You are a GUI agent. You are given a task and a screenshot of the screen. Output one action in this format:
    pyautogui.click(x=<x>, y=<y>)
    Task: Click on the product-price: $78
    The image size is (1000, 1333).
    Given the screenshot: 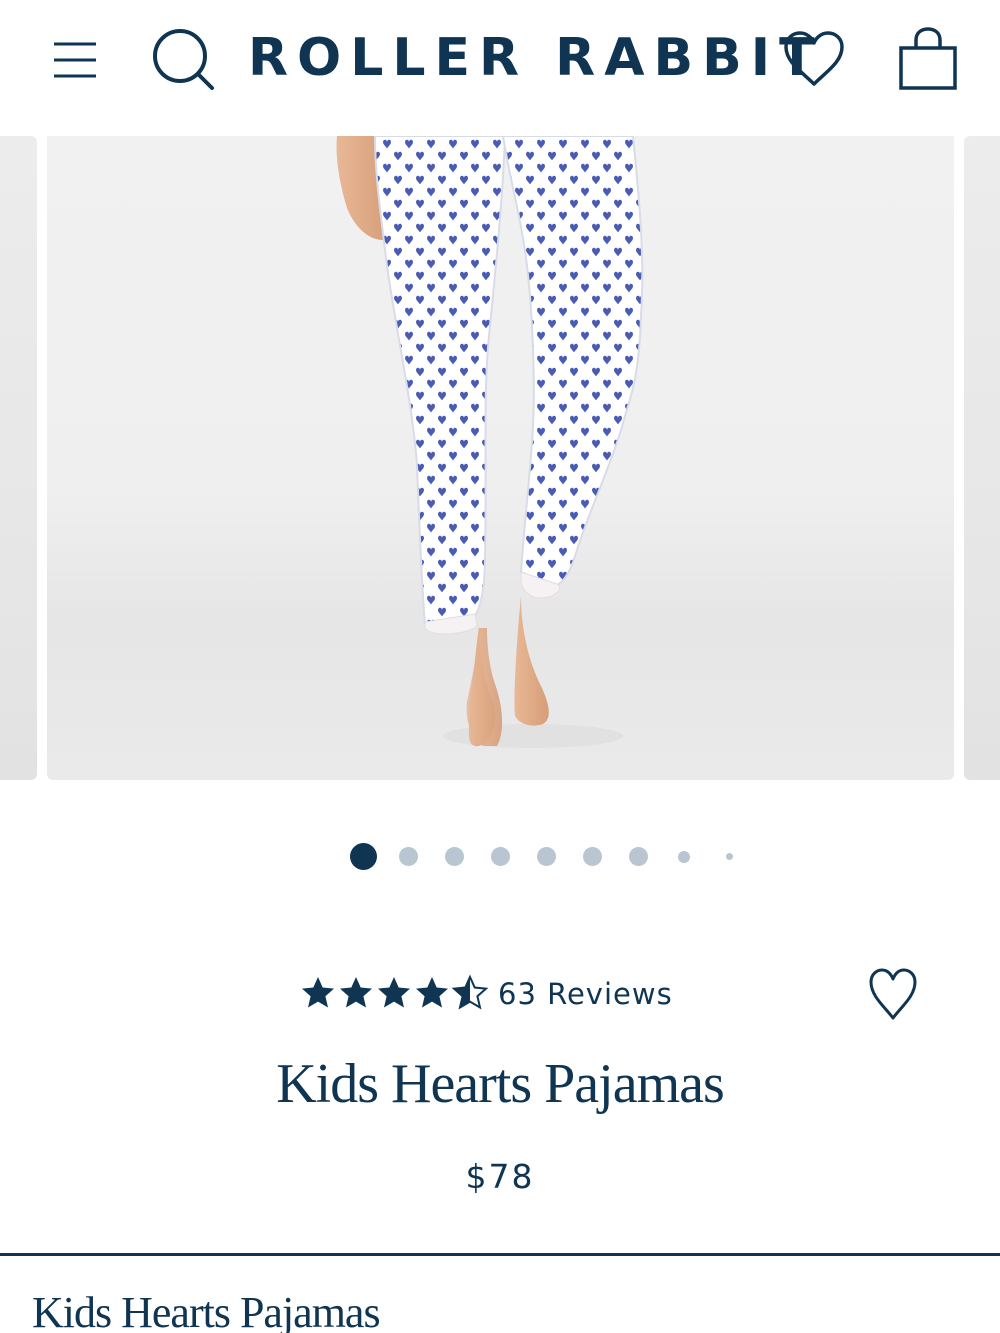 What is the action you would take?
    pyautogui.click(x=500, y=1176)
    